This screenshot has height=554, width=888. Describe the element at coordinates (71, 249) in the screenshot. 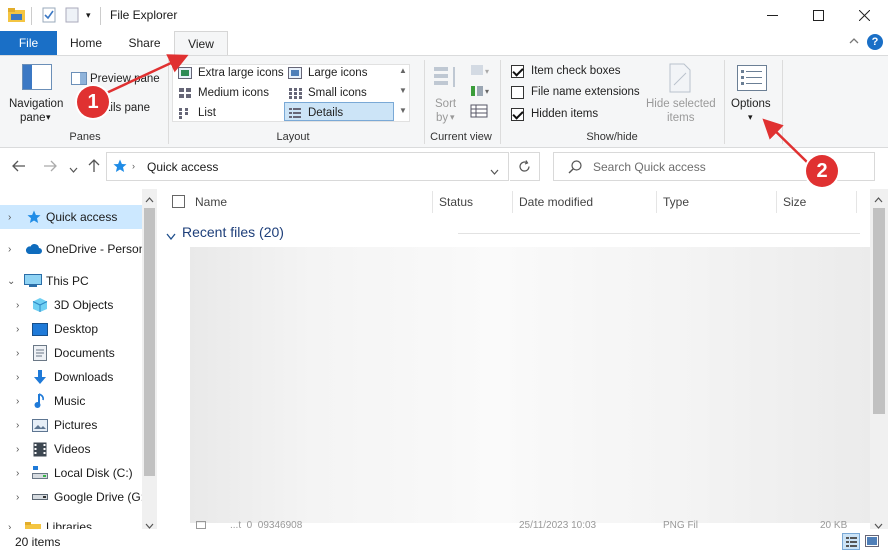

I see `sidebar-item-onedrive: › OneDrive - Person` at that location.